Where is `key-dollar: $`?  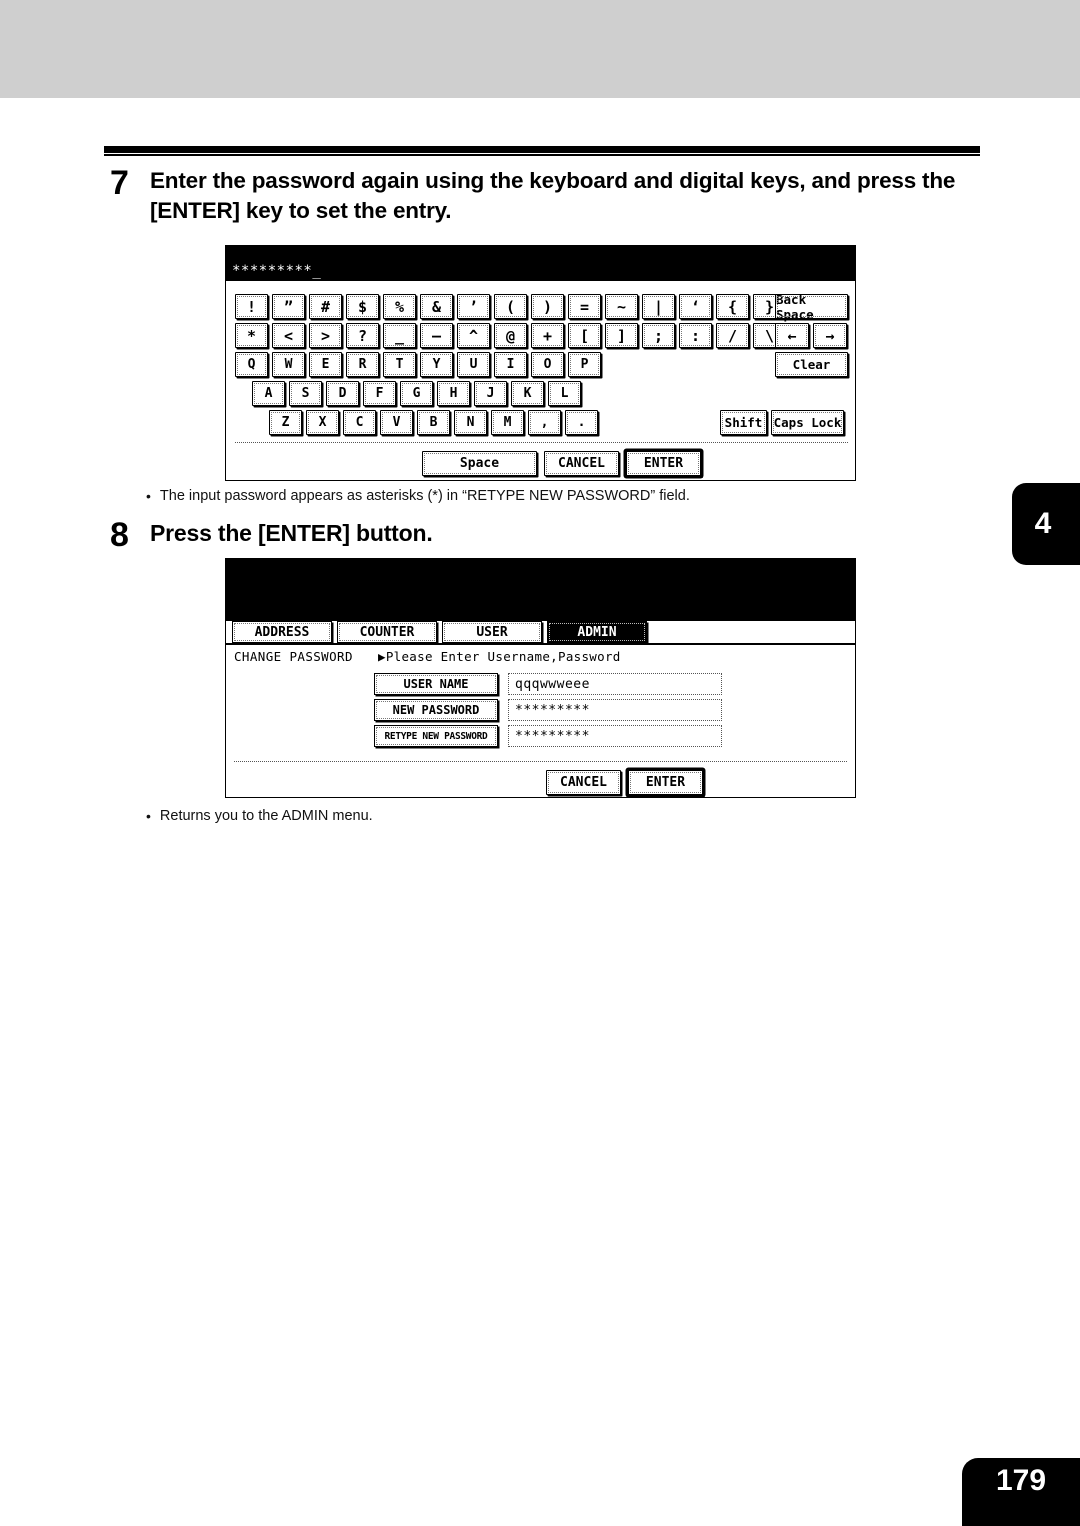
key-dollar: $ is located at coordinates (362, 306).